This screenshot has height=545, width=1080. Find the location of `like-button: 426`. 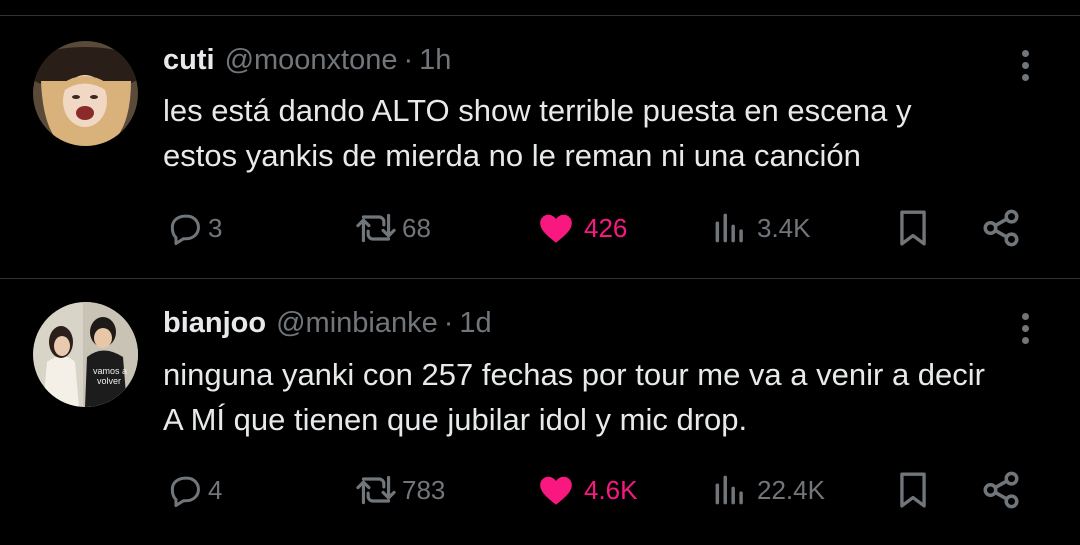

like-button: 426 is located at coordinates (581, 228).